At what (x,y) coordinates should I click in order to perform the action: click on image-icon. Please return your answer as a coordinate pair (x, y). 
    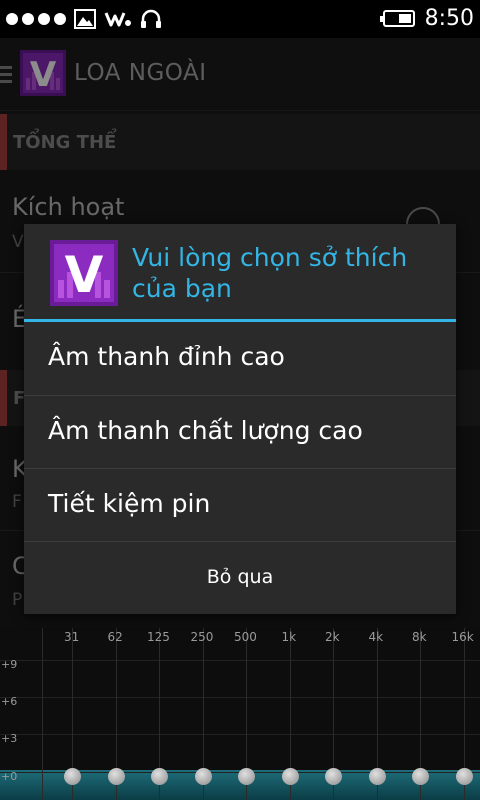
    Looking at the image, I should click on (85, 19).